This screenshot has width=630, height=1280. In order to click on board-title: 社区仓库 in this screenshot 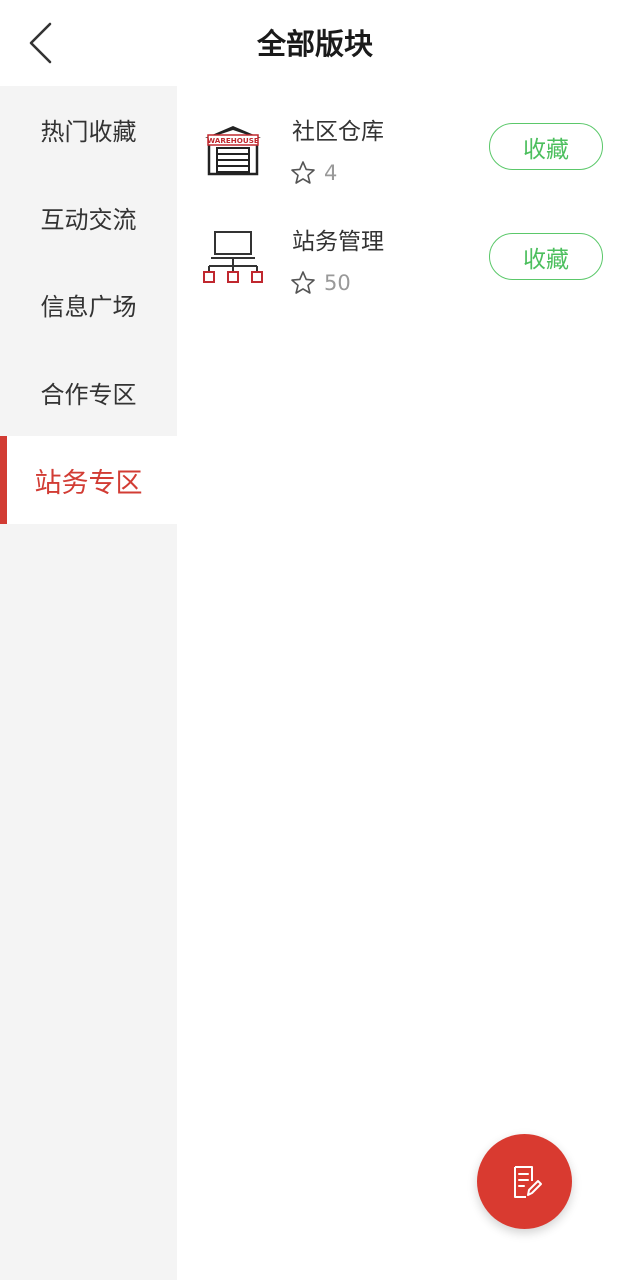, I will do `click(338, 132)`.